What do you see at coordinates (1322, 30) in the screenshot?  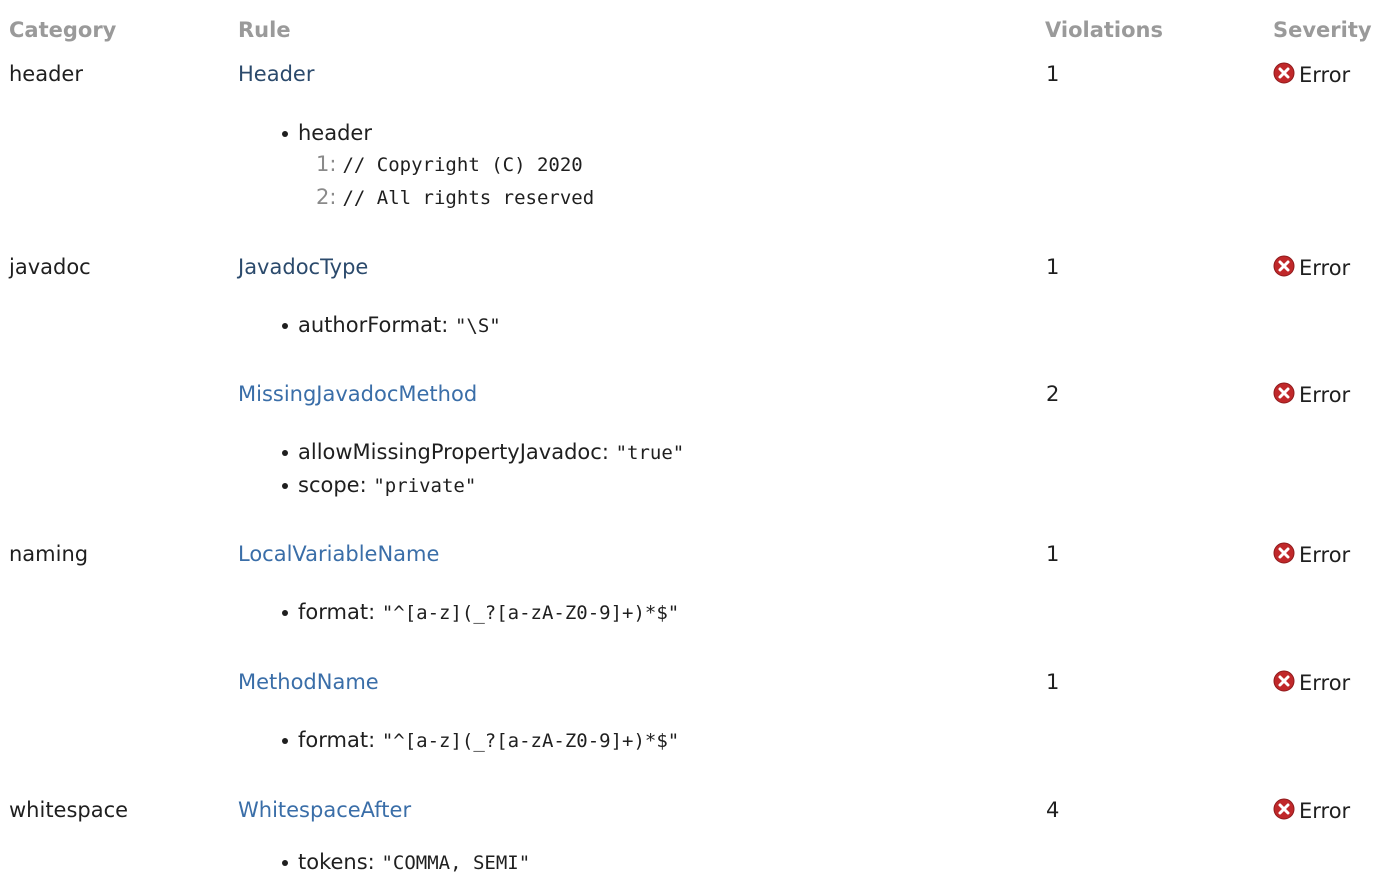 I see `column-header-severity: Severity` at bounding box center [1322, 30].